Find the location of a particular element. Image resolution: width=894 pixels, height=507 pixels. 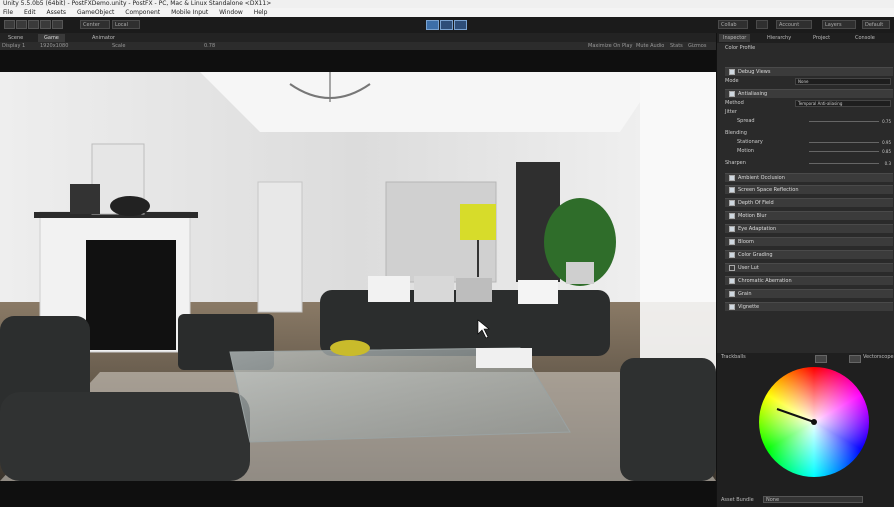

menu-file: File is located at coordinates (9, 12).